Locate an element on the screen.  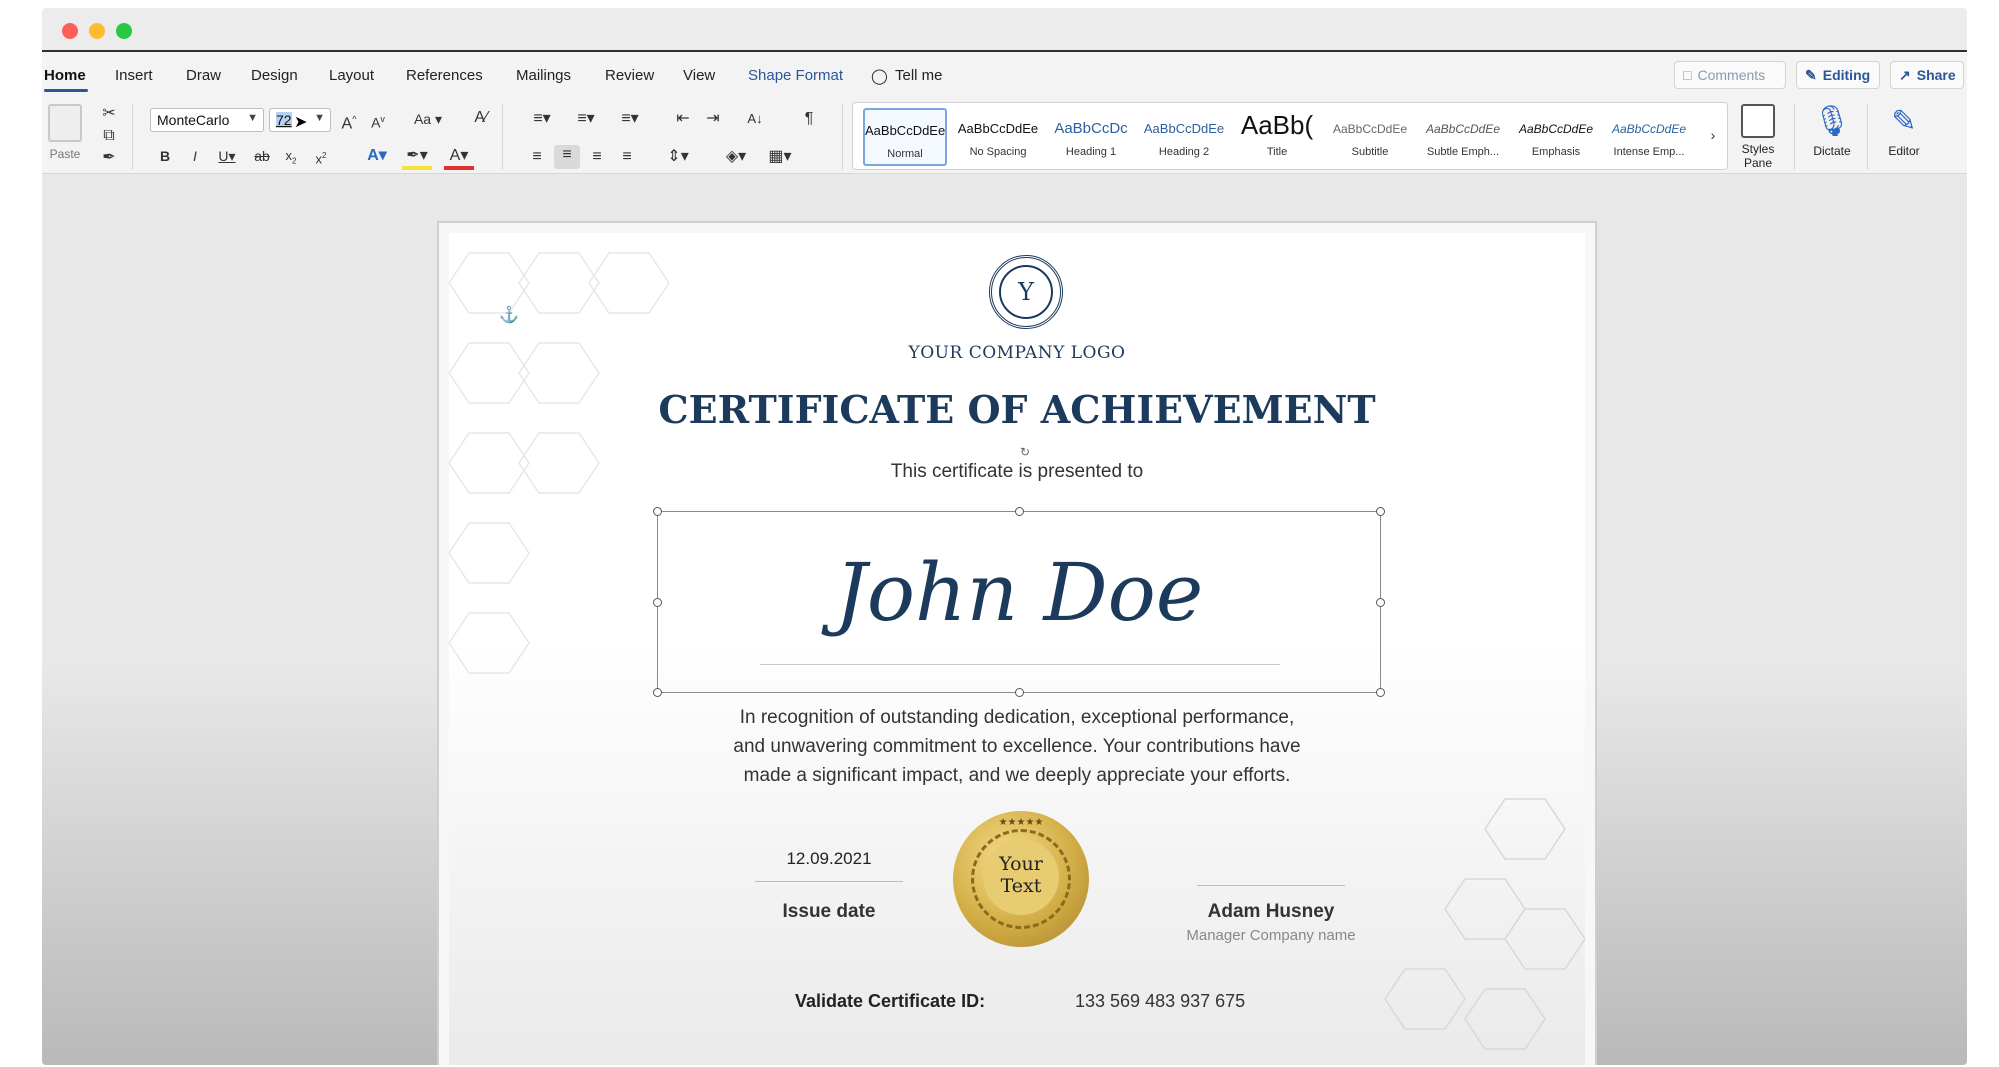
recipient-name: John Doe is located at coordinates (1019, 593).